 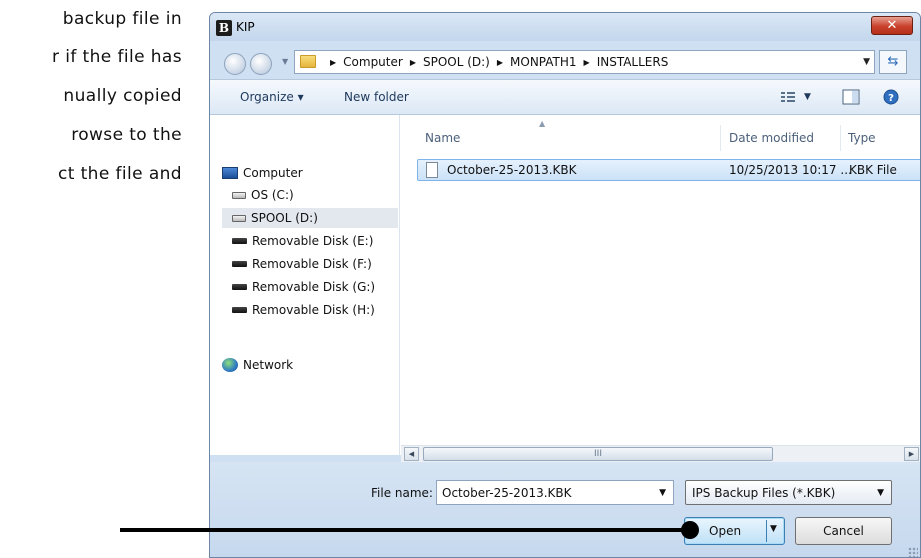 What do you see at coordinates (285, 61) in the screenshot?
I see `recent-pages-dropdown-icon: ▼` at bounding box center [285, 61].